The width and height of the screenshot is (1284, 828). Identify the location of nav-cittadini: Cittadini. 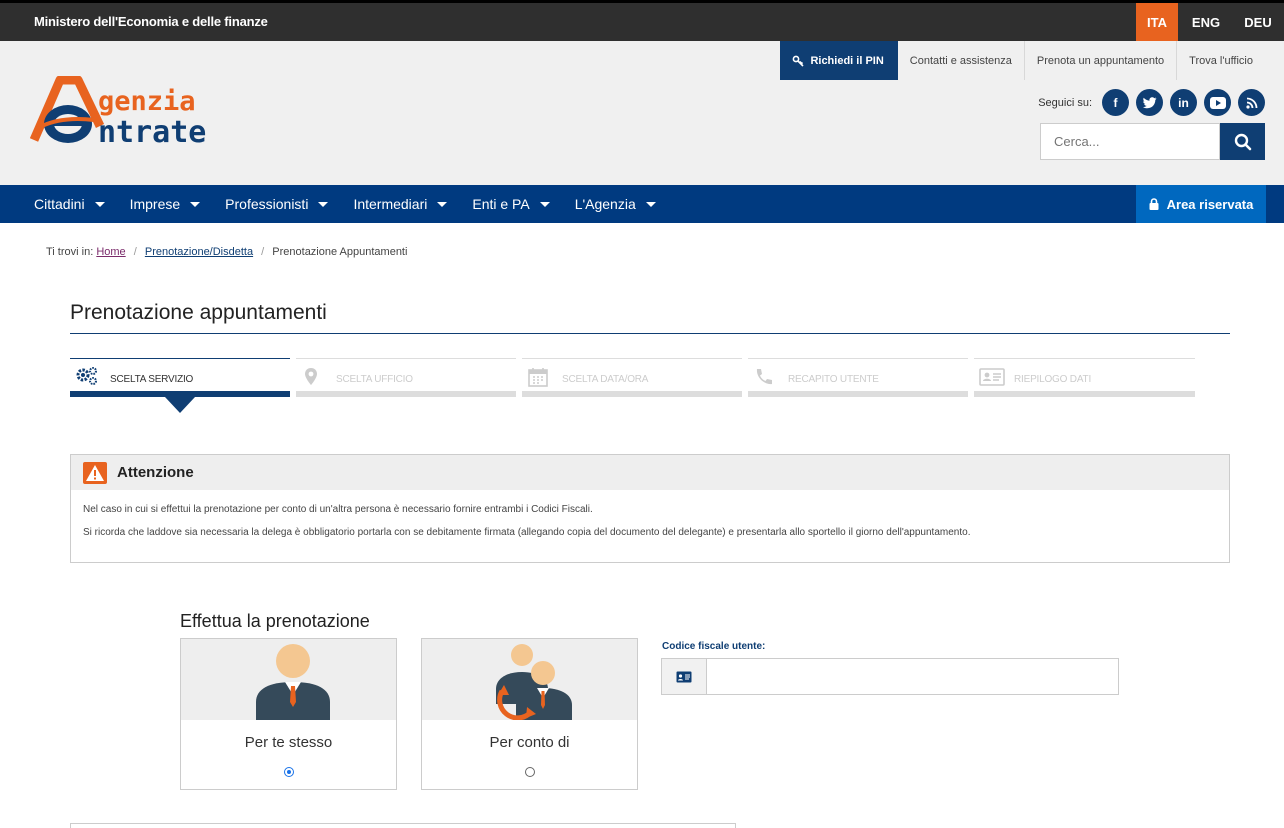
(69, 204).